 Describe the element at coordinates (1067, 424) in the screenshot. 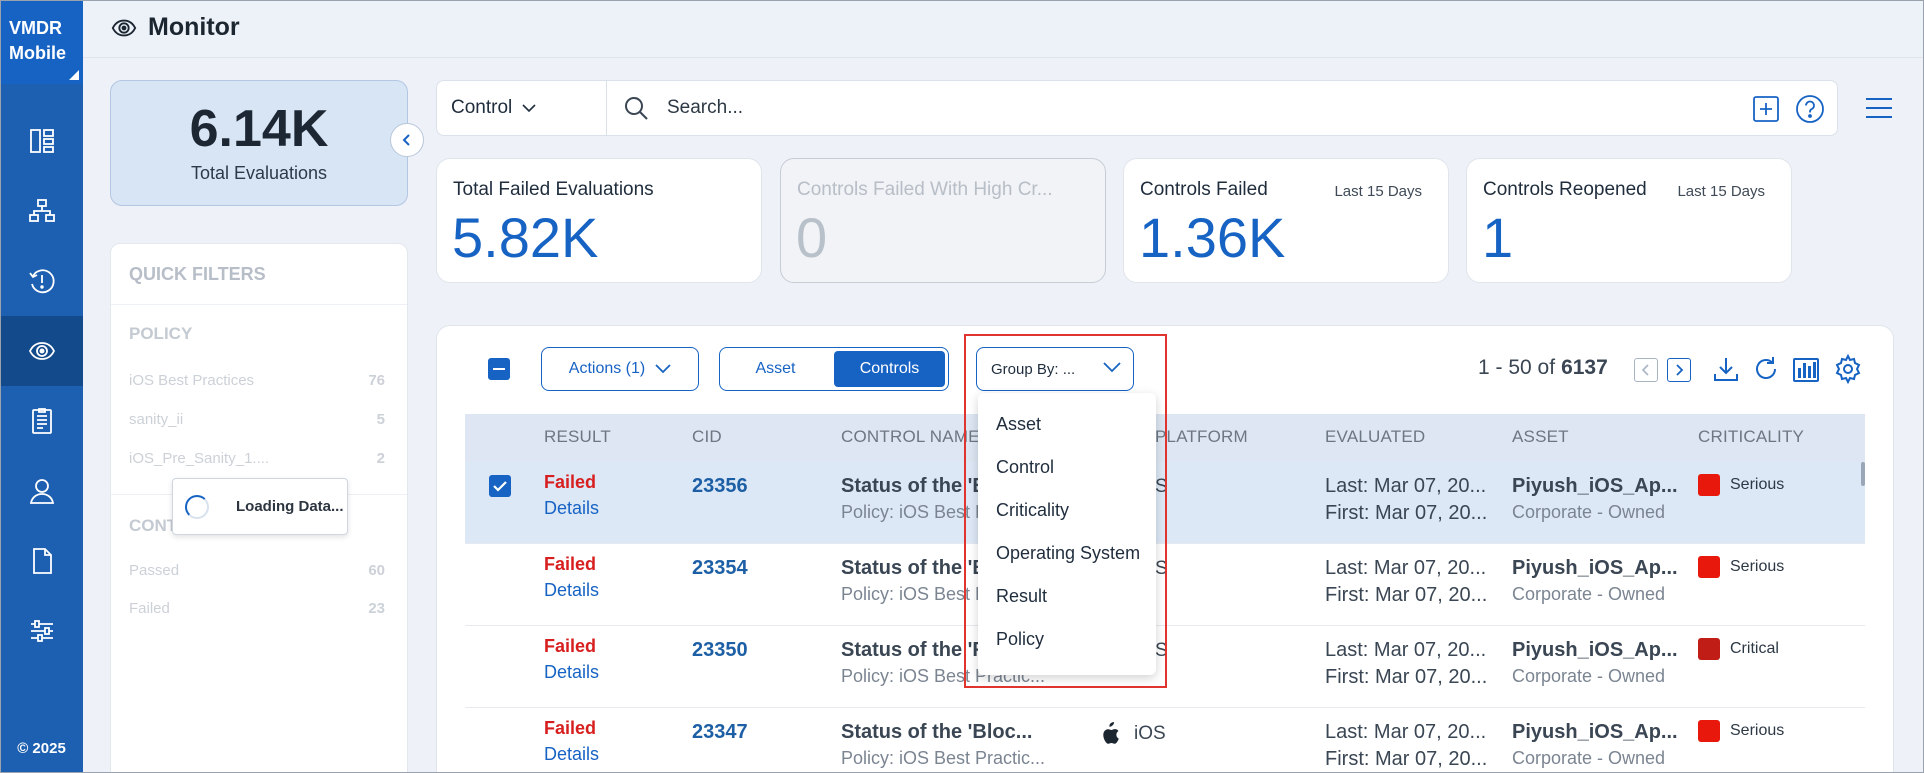

I see `group-by-option-asset: Asset` at that location.